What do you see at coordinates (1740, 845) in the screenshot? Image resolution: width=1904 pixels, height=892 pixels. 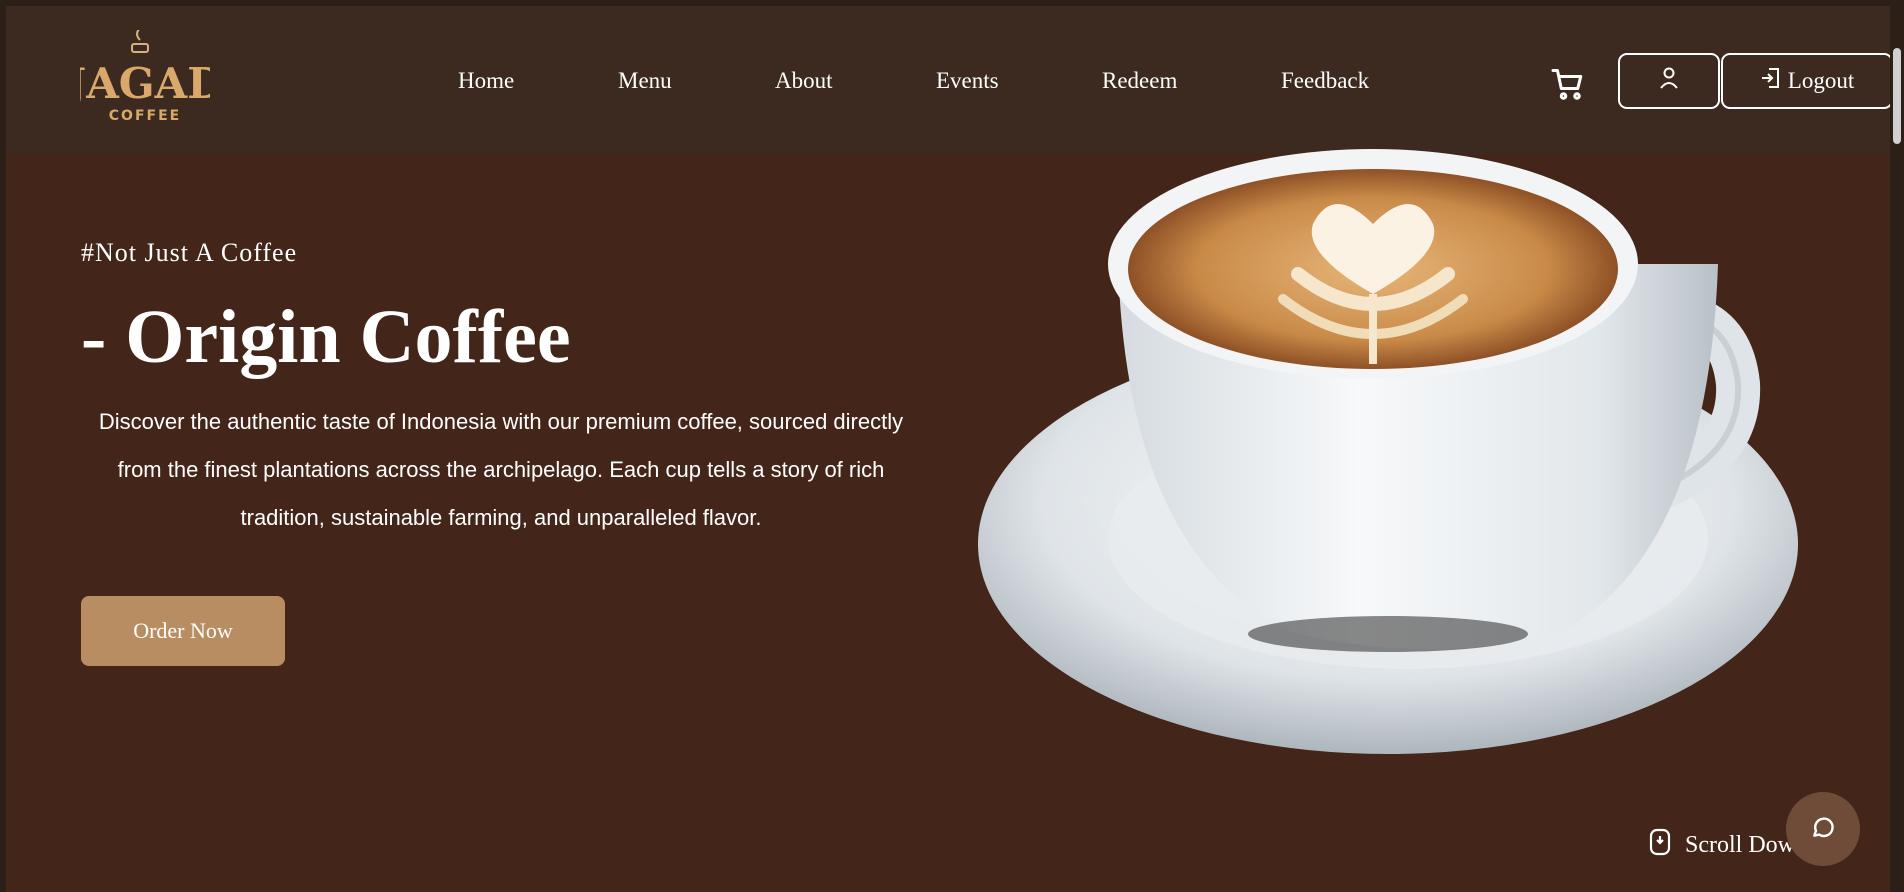 I see `scroll-label: Scroll Dow` at bounding box center [1740, 845].